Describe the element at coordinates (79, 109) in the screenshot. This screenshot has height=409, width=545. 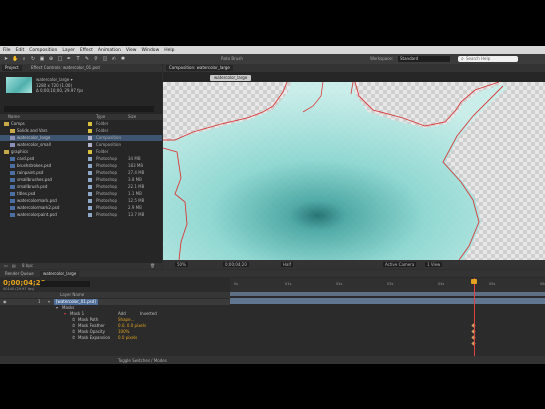
I see `project-search-input` at that location.